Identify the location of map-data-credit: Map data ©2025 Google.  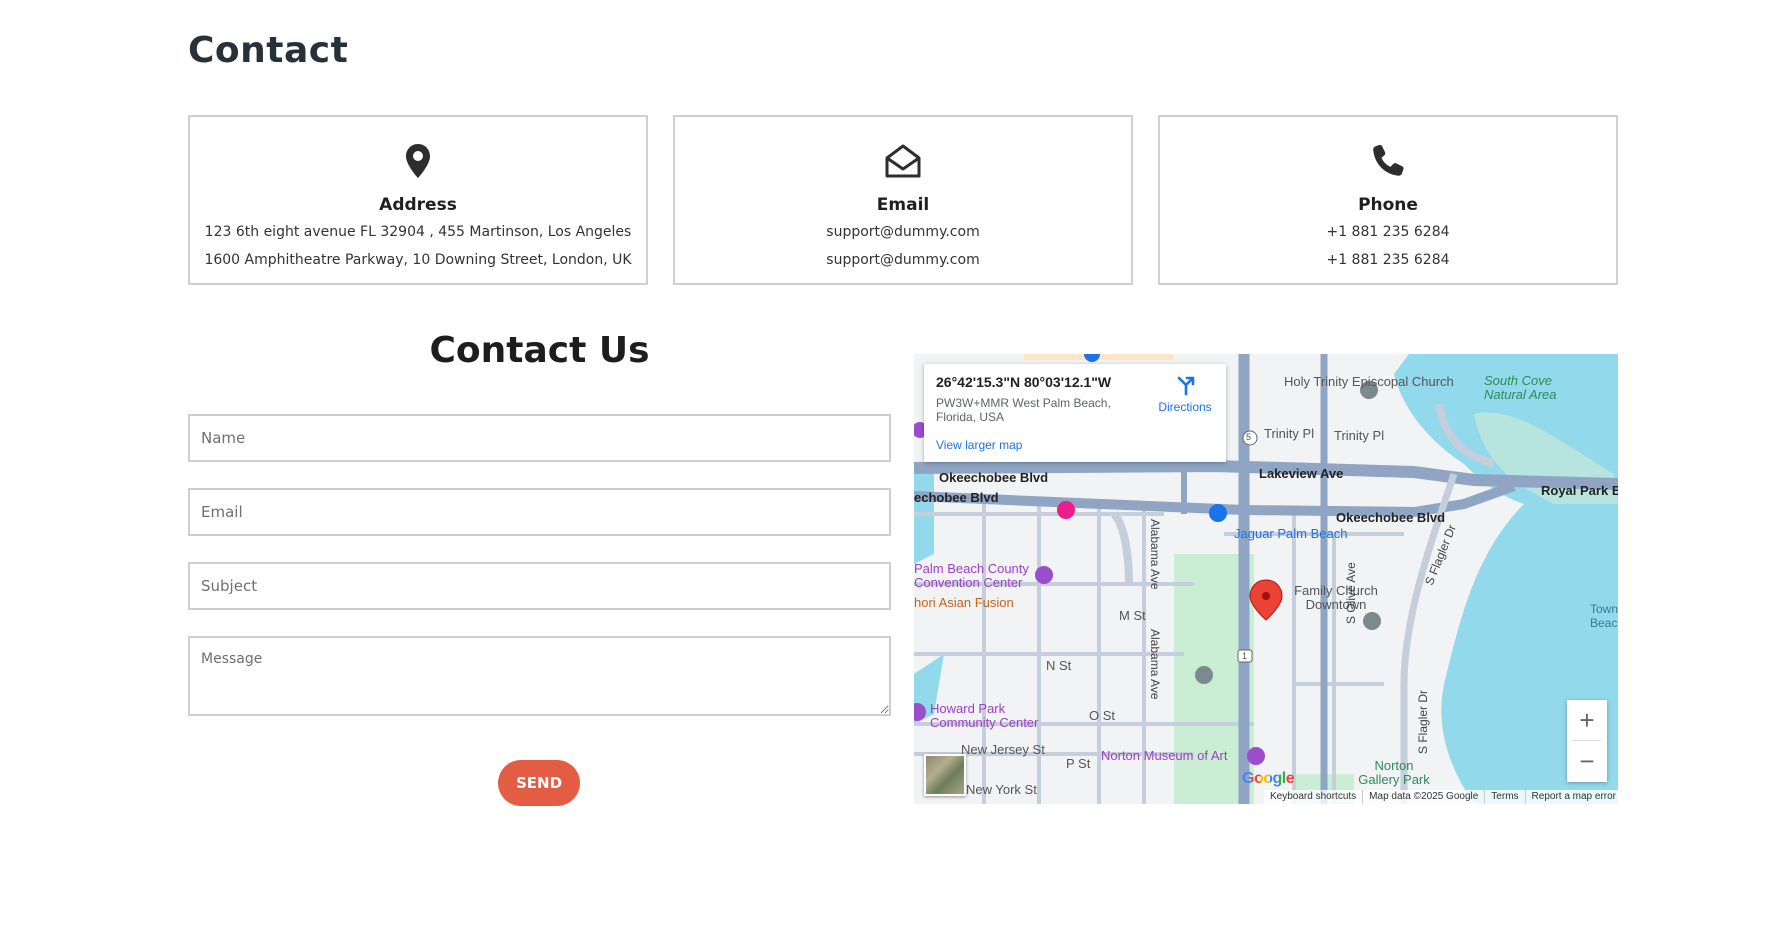
(1423, 797).